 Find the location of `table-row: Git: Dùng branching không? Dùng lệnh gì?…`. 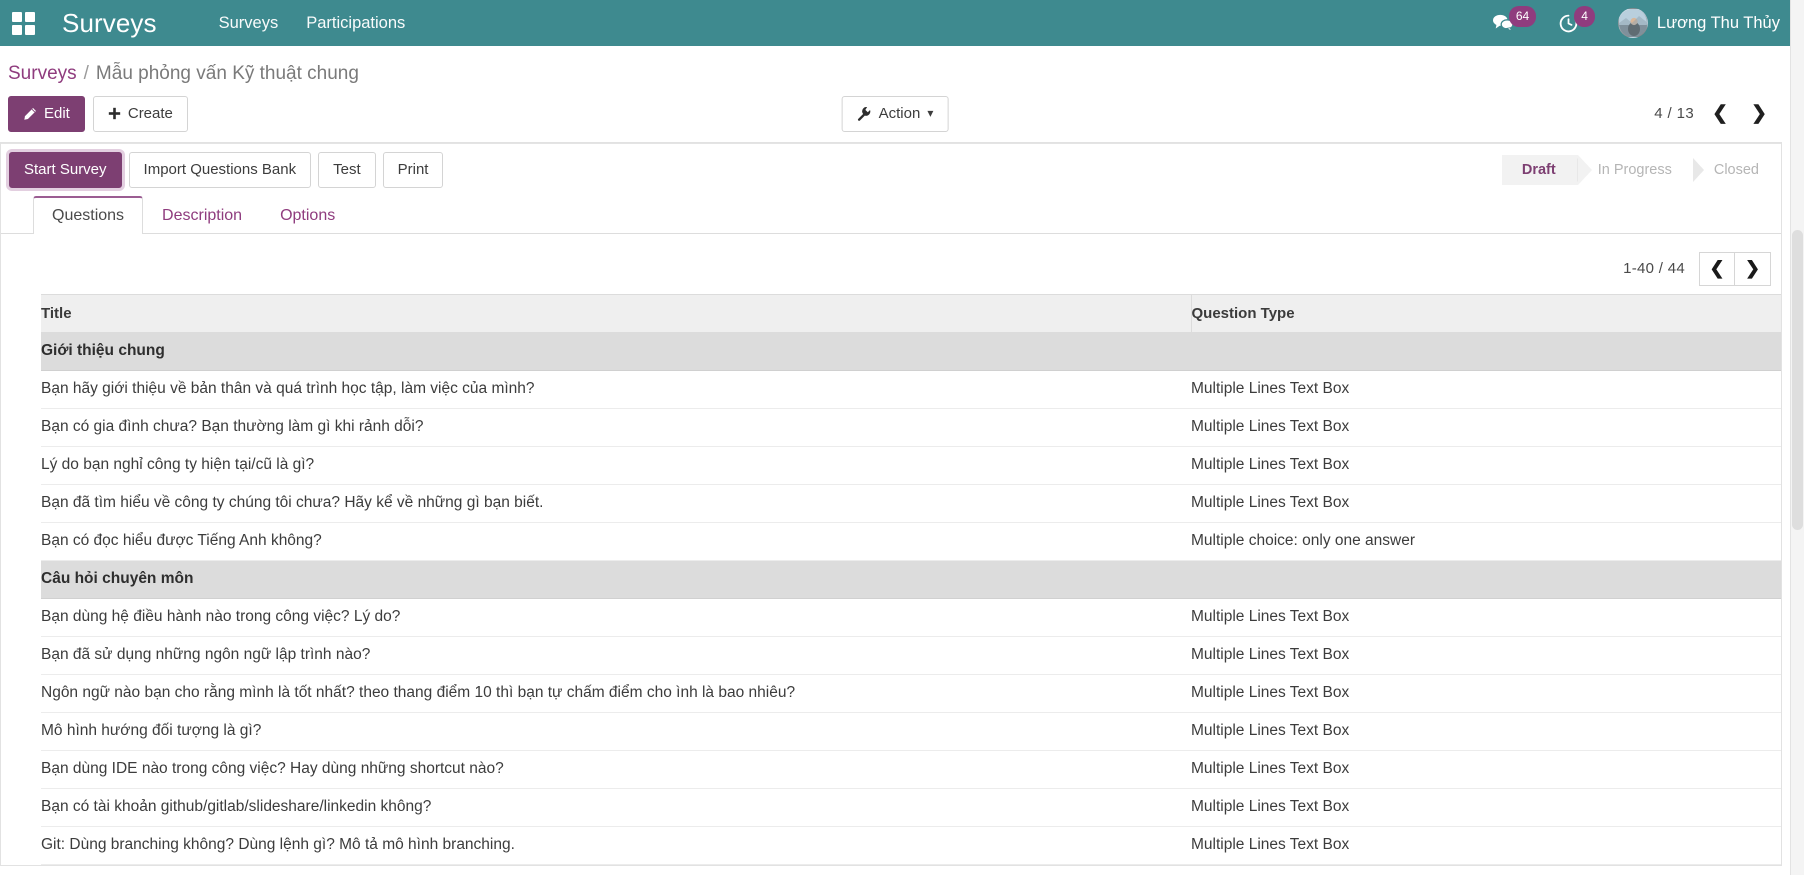

table-row: Git: Dùng branching không? Dùng lệnh gì?… is located at coordinates (911, 845).